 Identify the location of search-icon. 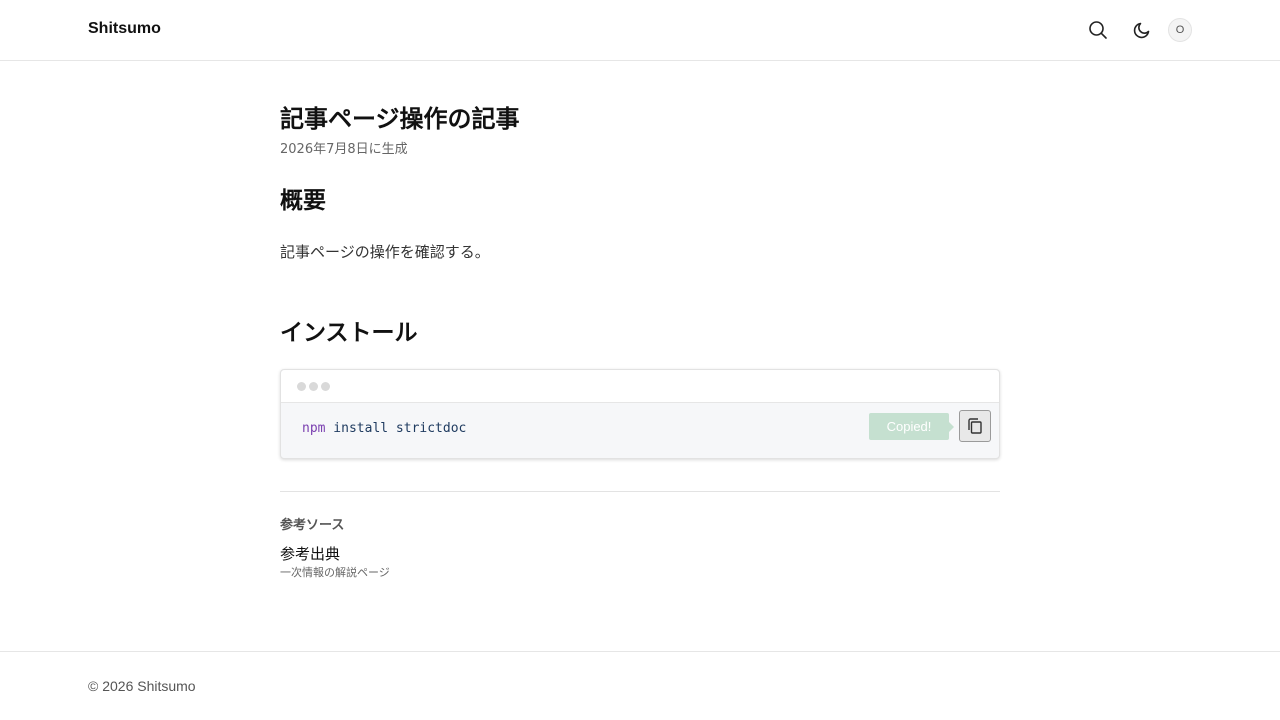
(1098, 30).